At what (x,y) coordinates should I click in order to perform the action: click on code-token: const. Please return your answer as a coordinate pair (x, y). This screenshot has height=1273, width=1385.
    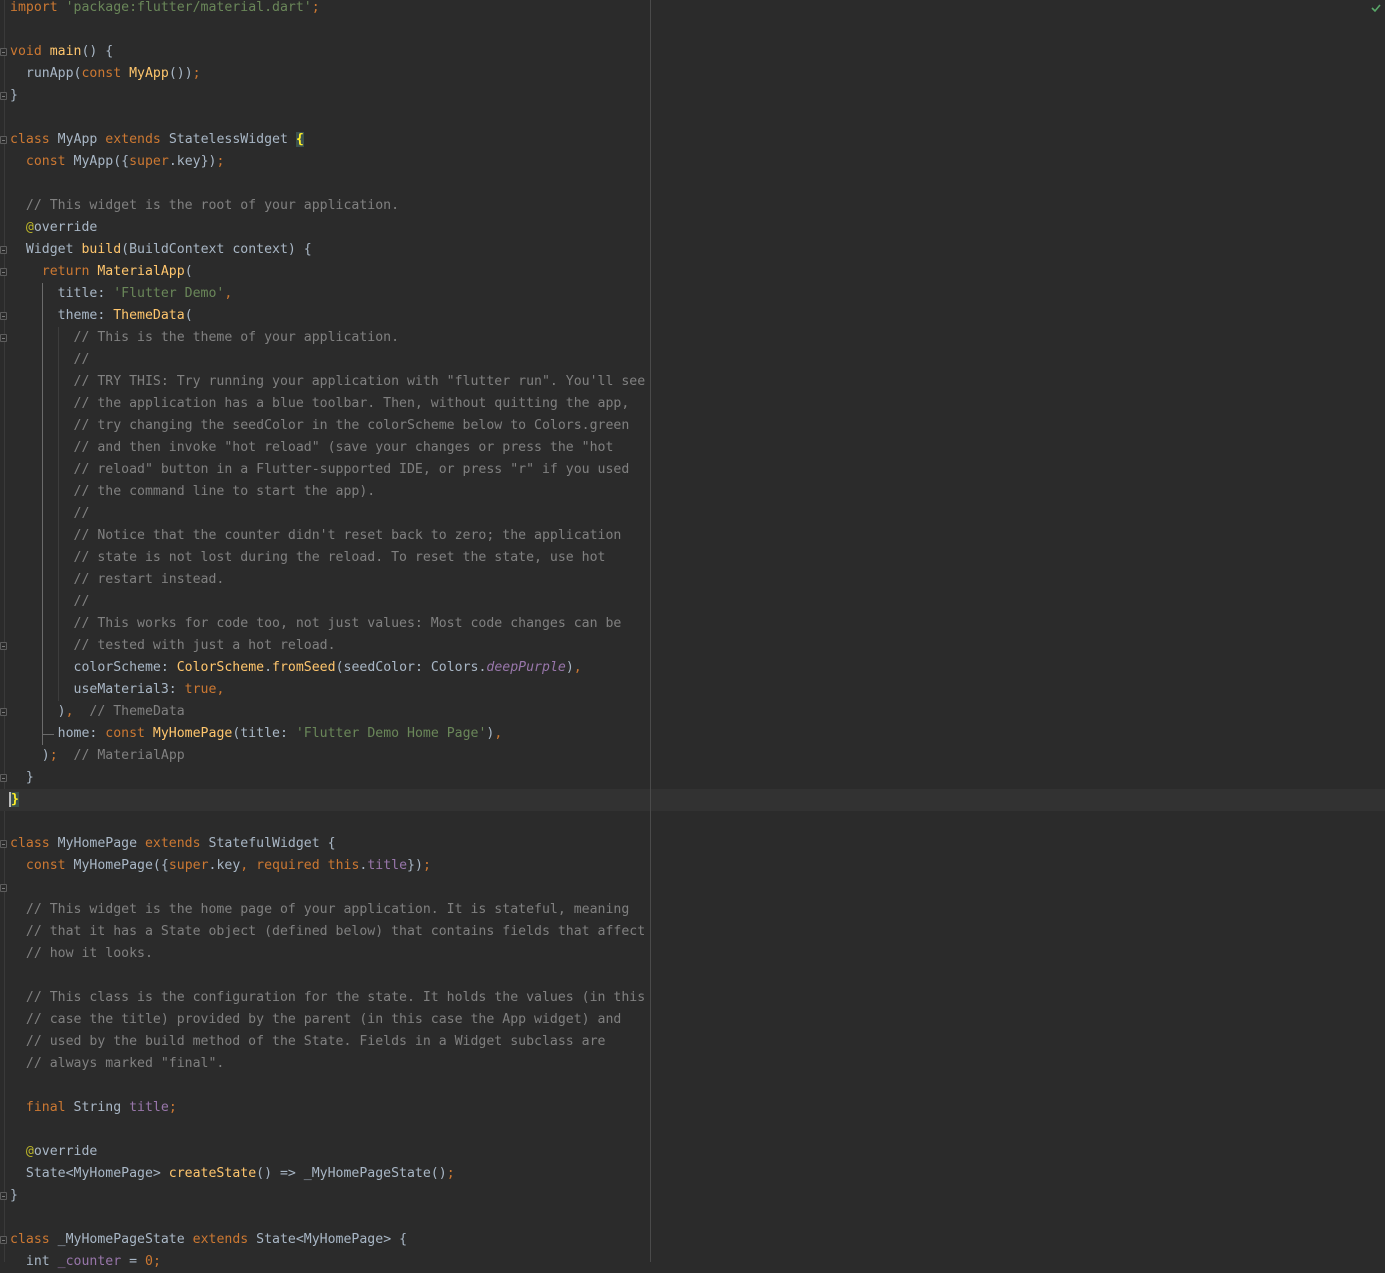
    Looking at the image, I should click on (129, 733).